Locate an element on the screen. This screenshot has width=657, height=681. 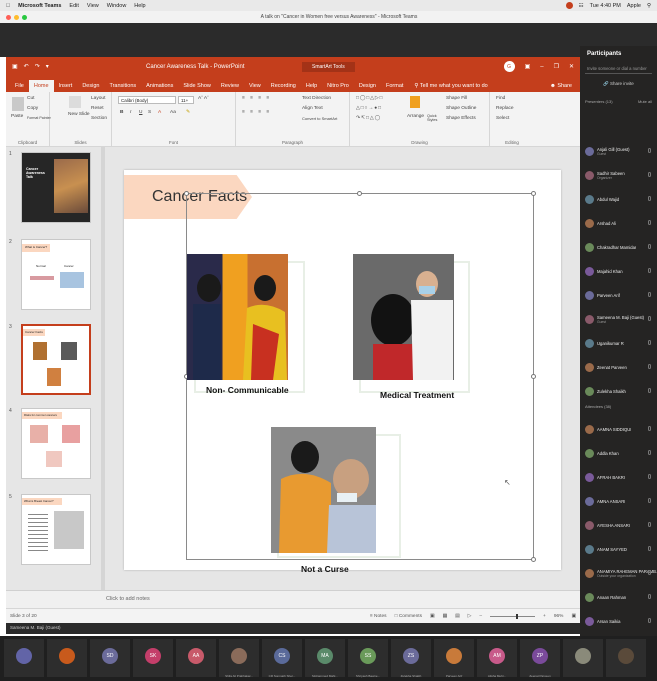
new-slide-button: New Slide is located at coordinates (79, 114).